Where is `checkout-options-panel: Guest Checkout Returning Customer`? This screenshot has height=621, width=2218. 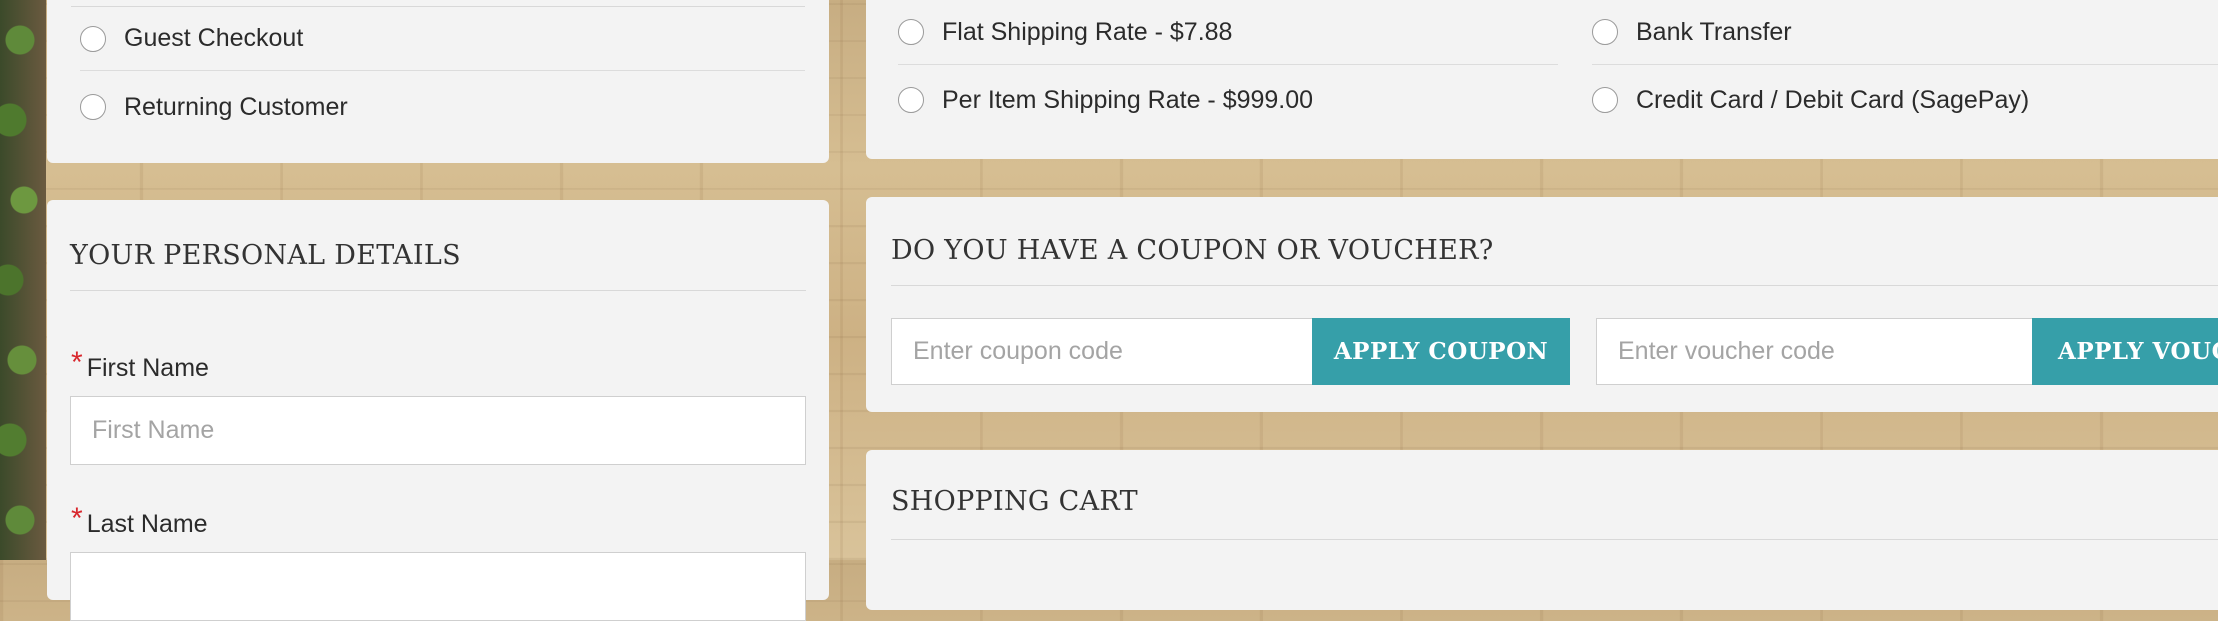
checkout-options-panel: Guest Checkout Returning Customer is located at coordinates (438, 81).